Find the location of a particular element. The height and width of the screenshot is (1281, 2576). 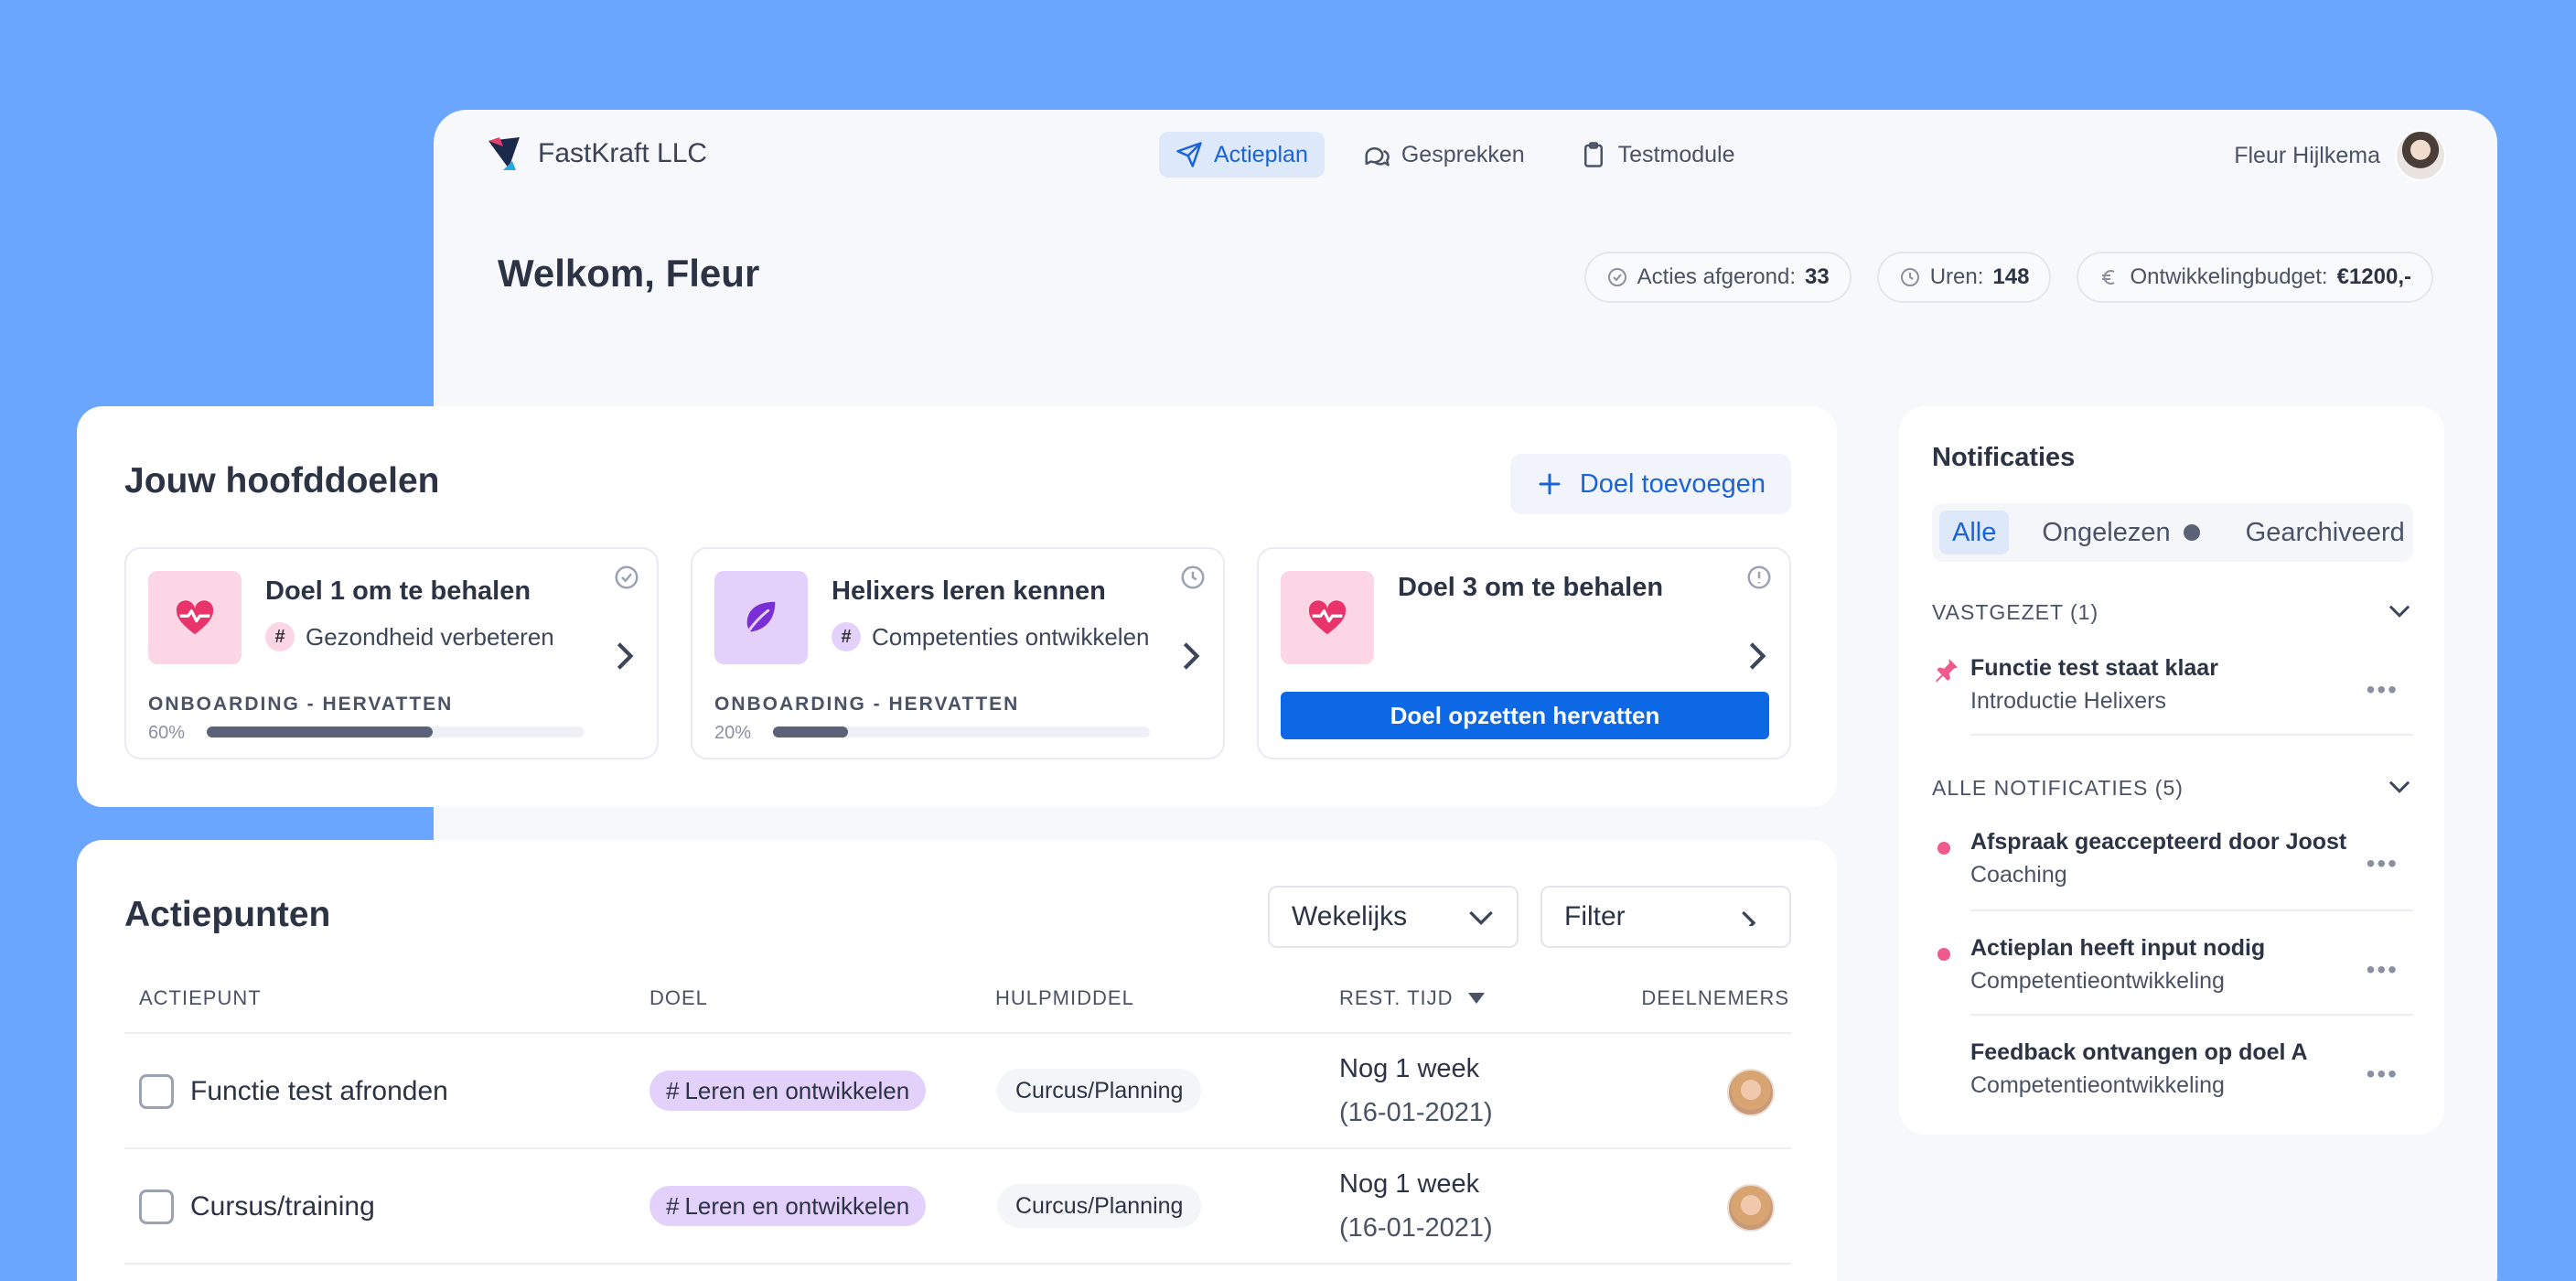

plus-icon is located at coordinates (1549, 484).